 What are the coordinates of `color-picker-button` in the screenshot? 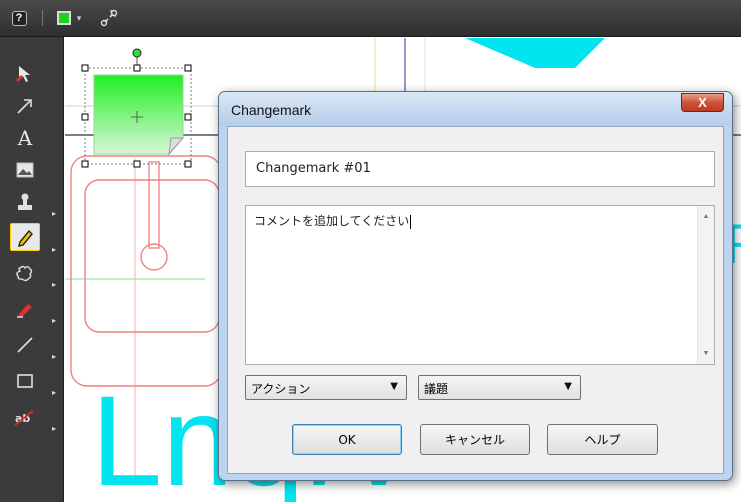 It's located at (64, 18).